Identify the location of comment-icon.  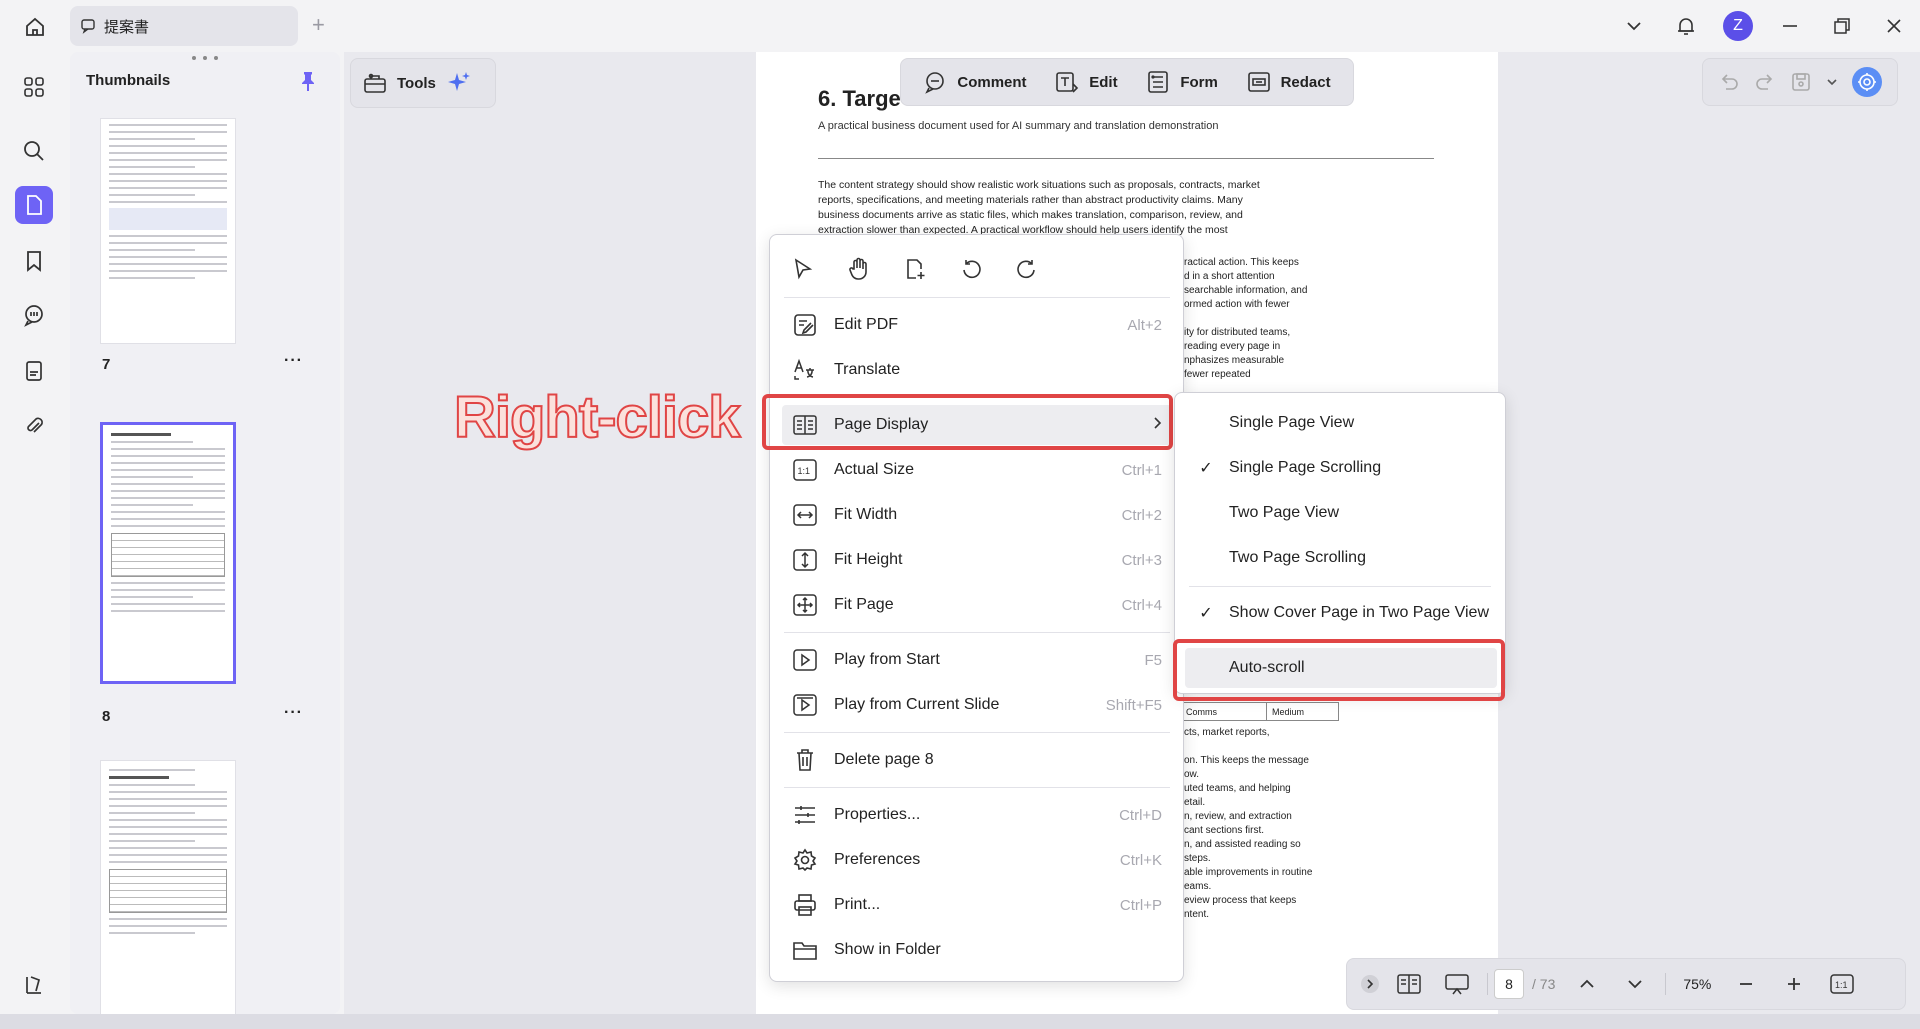
(935, 83).